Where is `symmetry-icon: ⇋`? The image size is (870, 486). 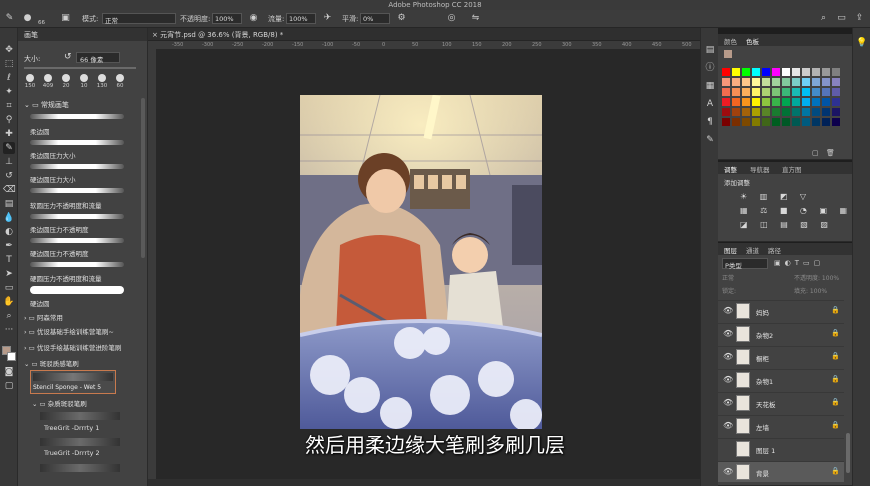
symmetry-icon: ⇋ is located at coordinates (475, 18).